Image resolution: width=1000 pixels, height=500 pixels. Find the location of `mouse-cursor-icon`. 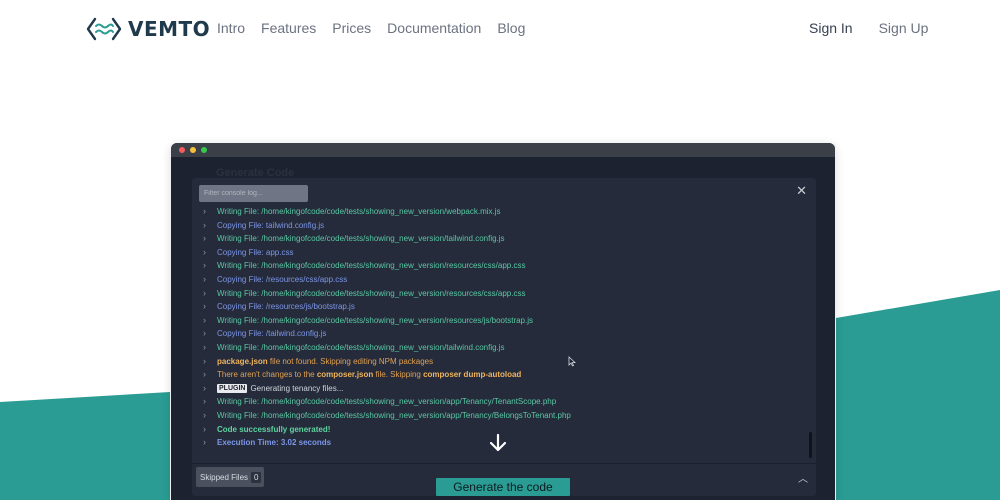

mouse-cursor-icon is located at coordinates (572, 361).